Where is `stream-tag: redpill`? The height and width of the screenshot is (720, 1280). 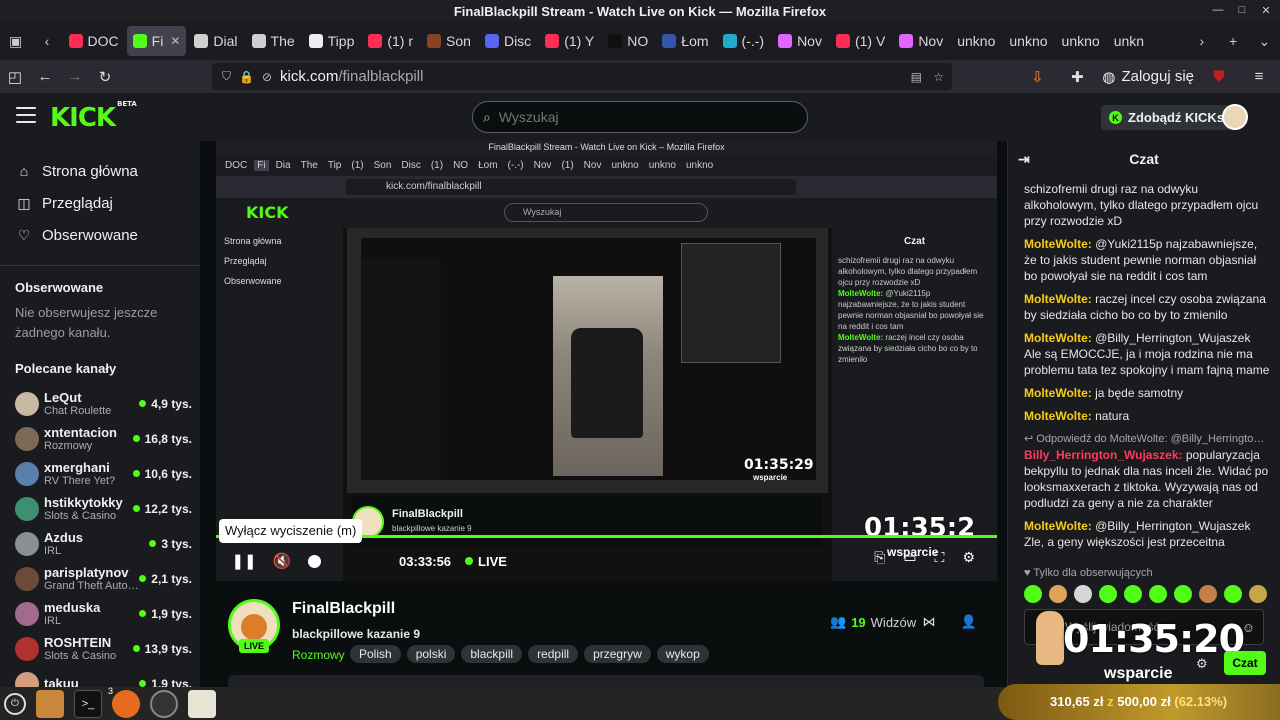
stream-tag: redpill is located at coordinates (553, 654).